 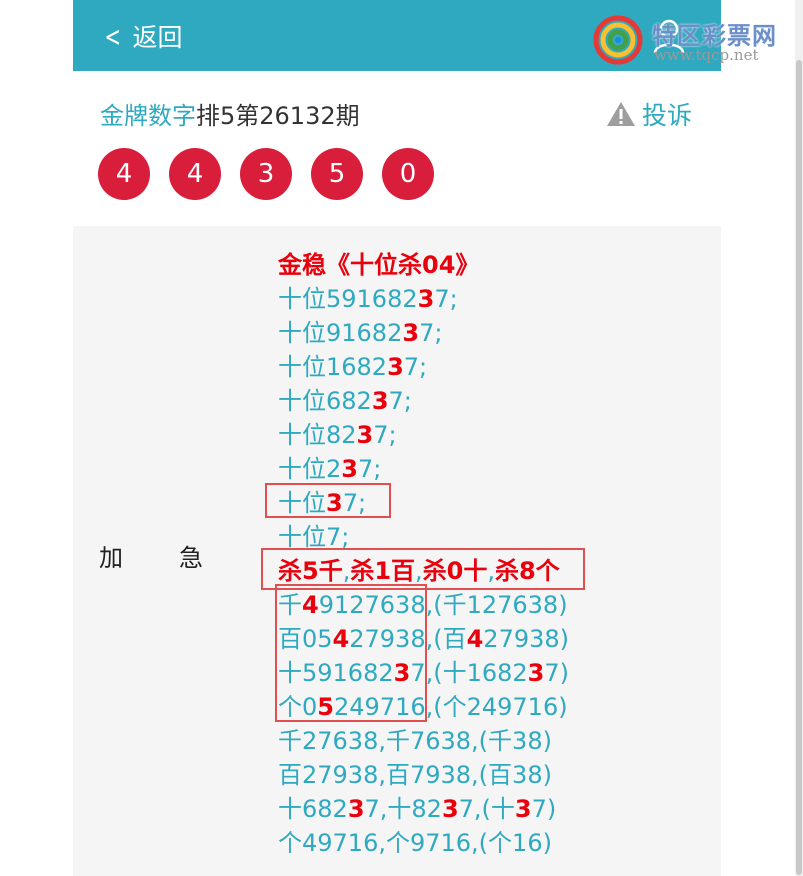 I want to click on prediction-line: 十位8237;, so click(x=423, y=435).